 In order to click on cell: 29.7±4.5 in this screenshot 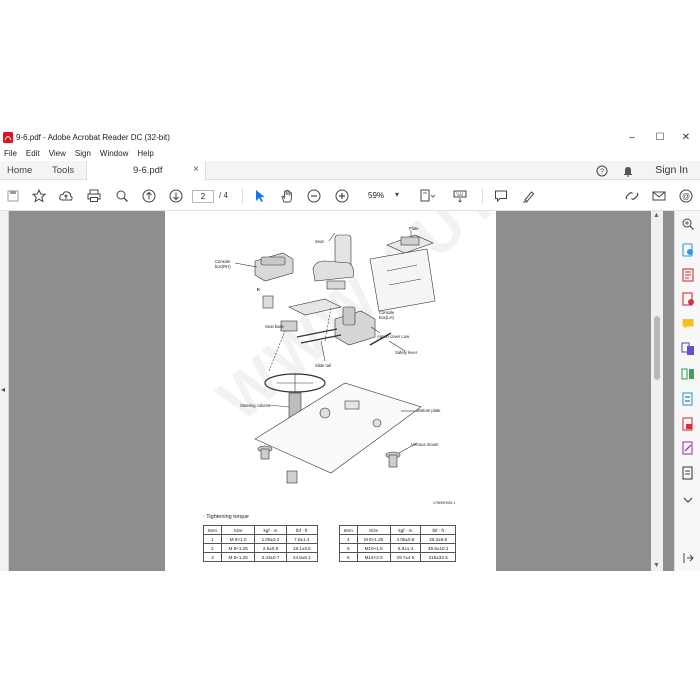, I will do `click(405, 557)`.